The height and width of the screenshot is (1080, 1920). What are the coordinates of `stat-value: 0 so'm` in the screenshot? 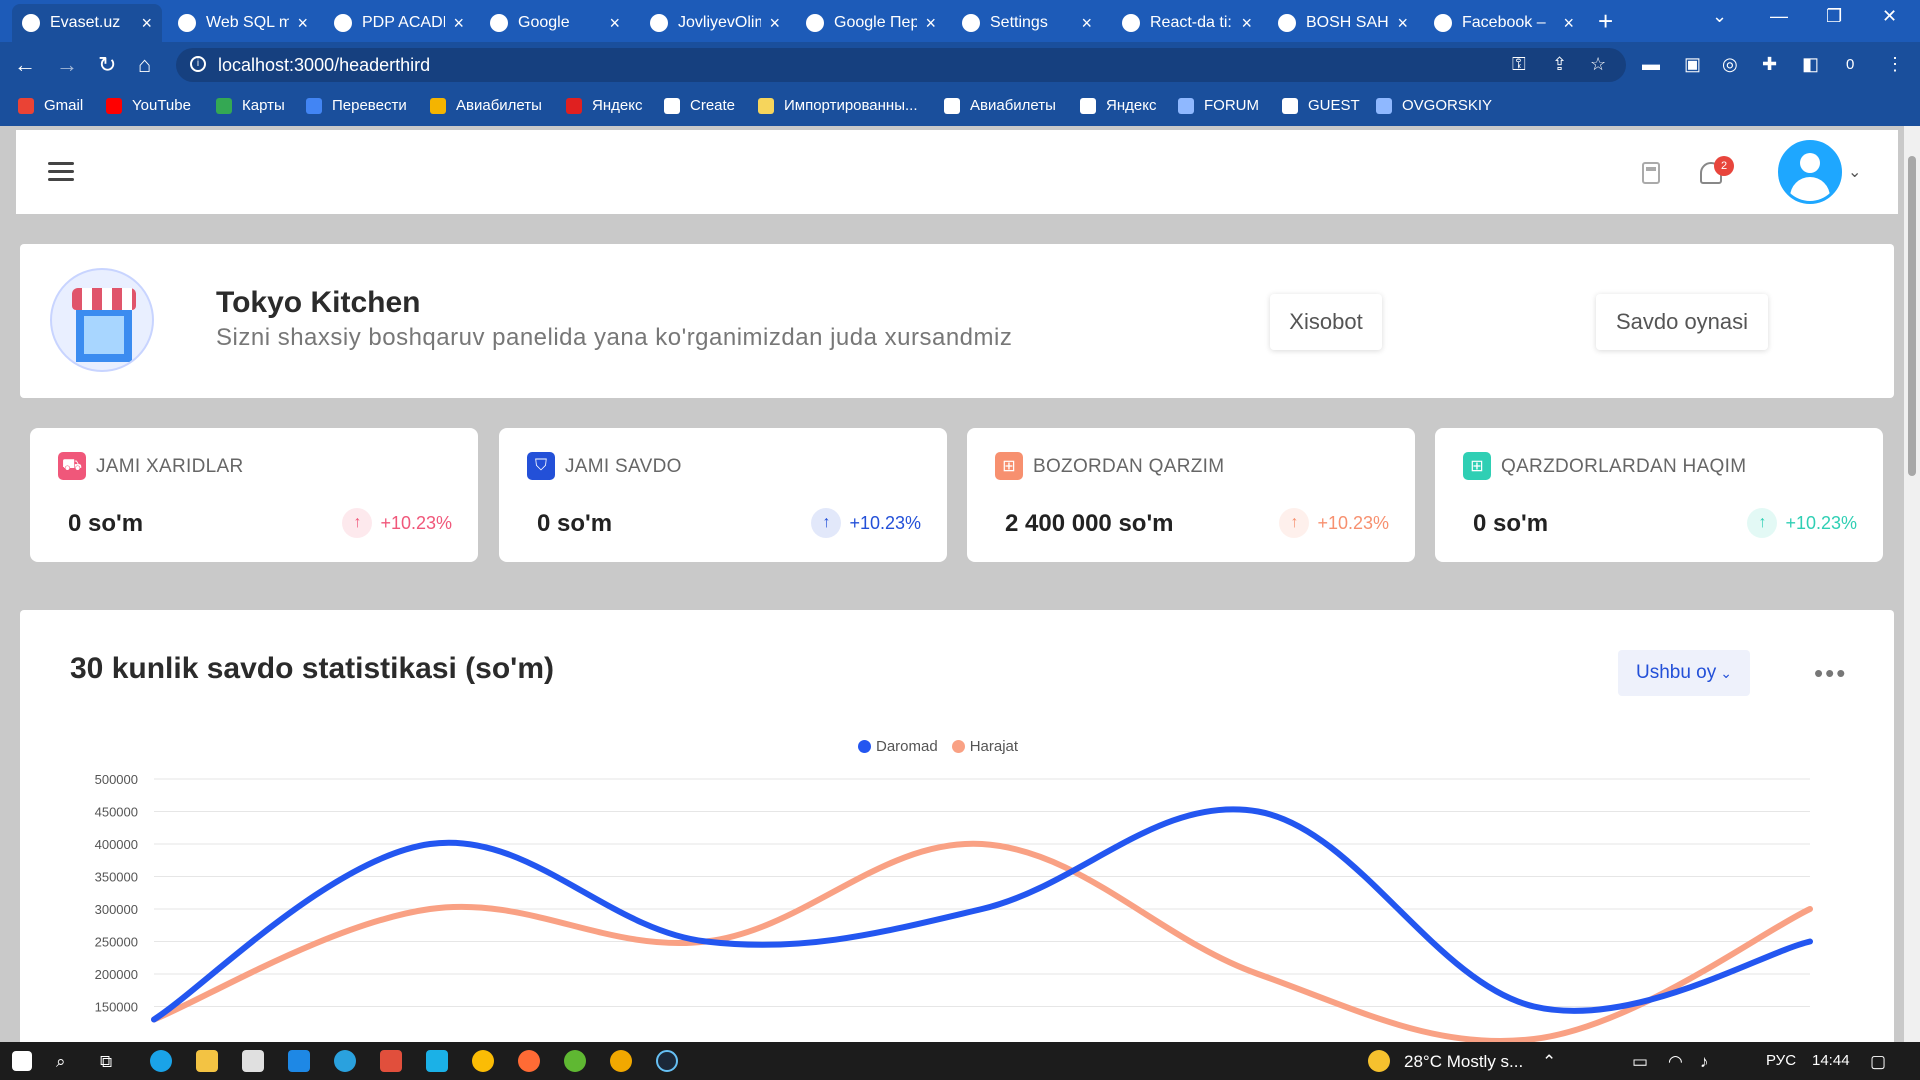 It's located at (106, 523).